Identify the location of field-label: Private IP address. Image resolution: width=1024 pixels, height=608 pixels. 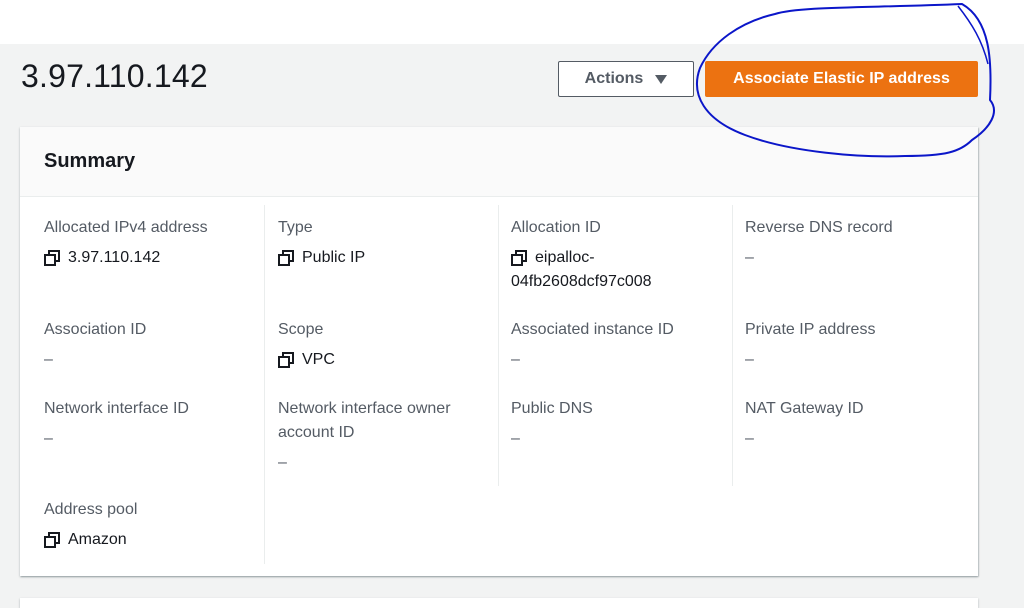
(810, 329).